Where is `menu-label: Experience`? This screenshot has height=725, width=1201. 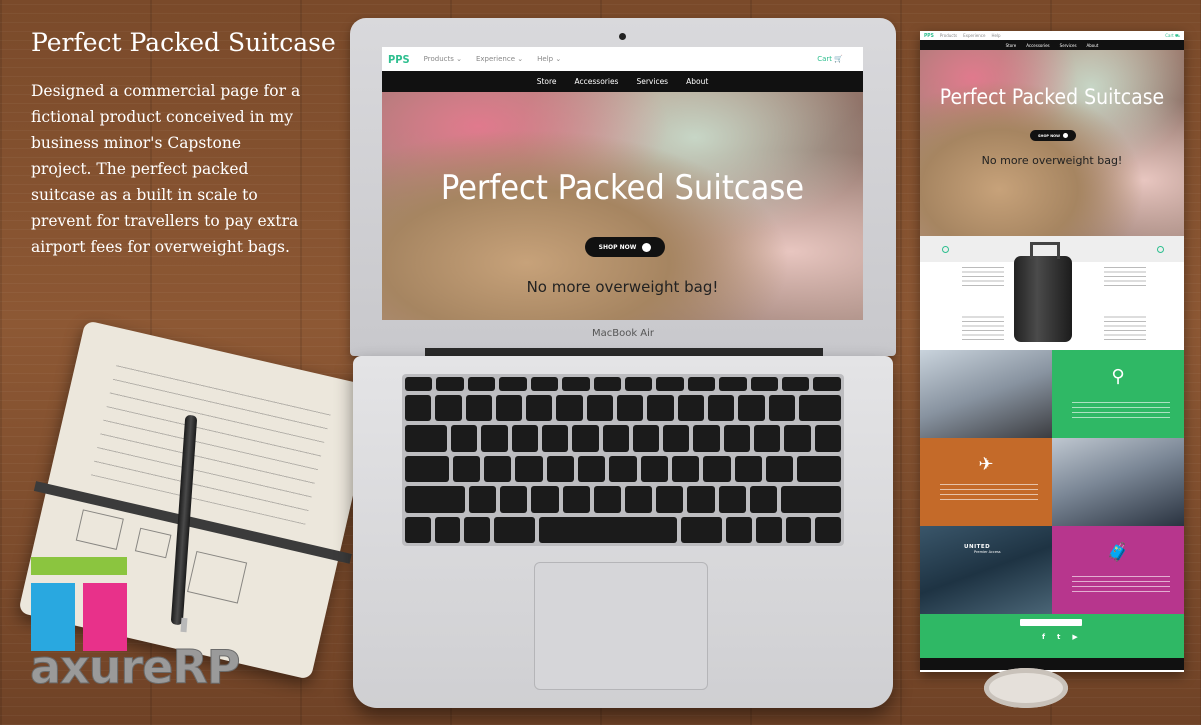
menu-label: Experience is located at coordinates (495, 59).